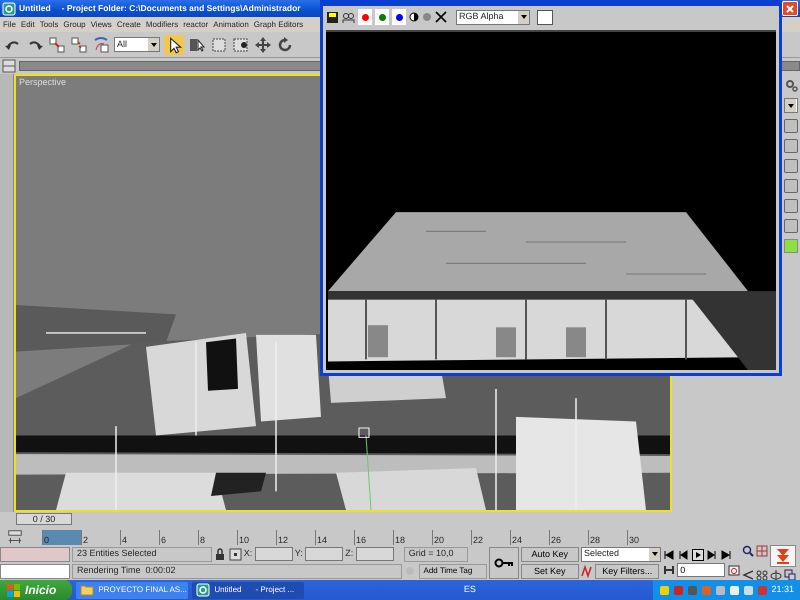 Image resolution: width=800 pixels, height=600 pixels. What do you see at coordinates (74, 24) in the screenshot?
I see `menu-item: Group` at bounding box center [74, 24].